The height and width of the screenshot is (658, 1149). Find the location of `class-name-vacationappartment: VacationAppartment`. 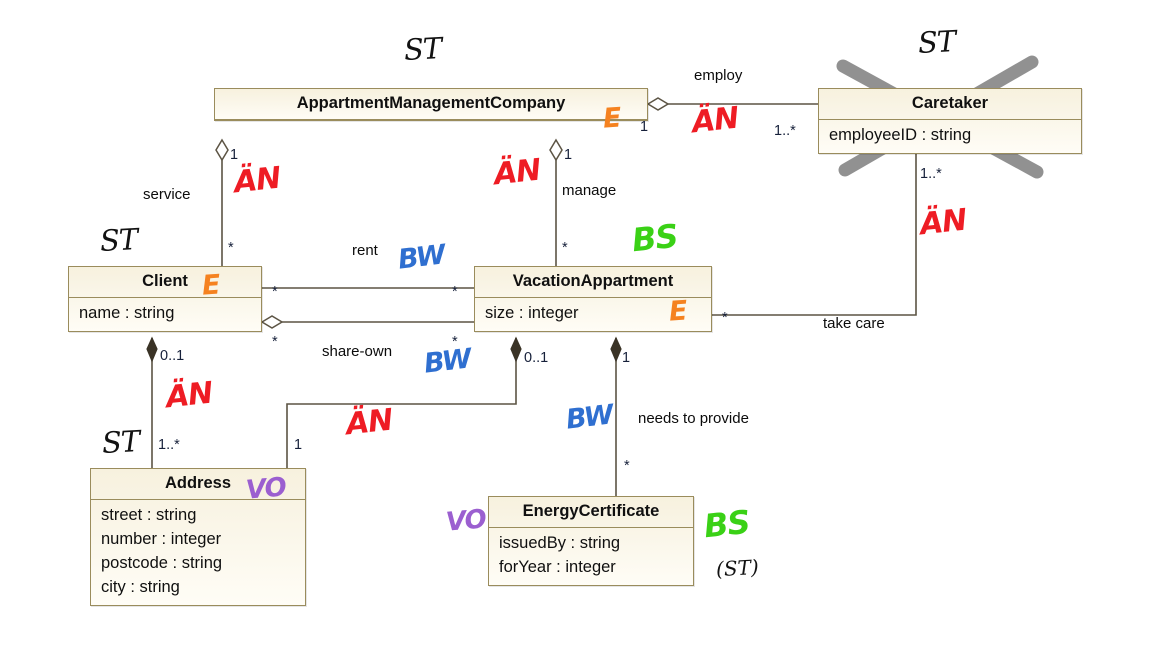

class-name-vacationappartment: VacationAppartment is located at coordinates (593, 282).